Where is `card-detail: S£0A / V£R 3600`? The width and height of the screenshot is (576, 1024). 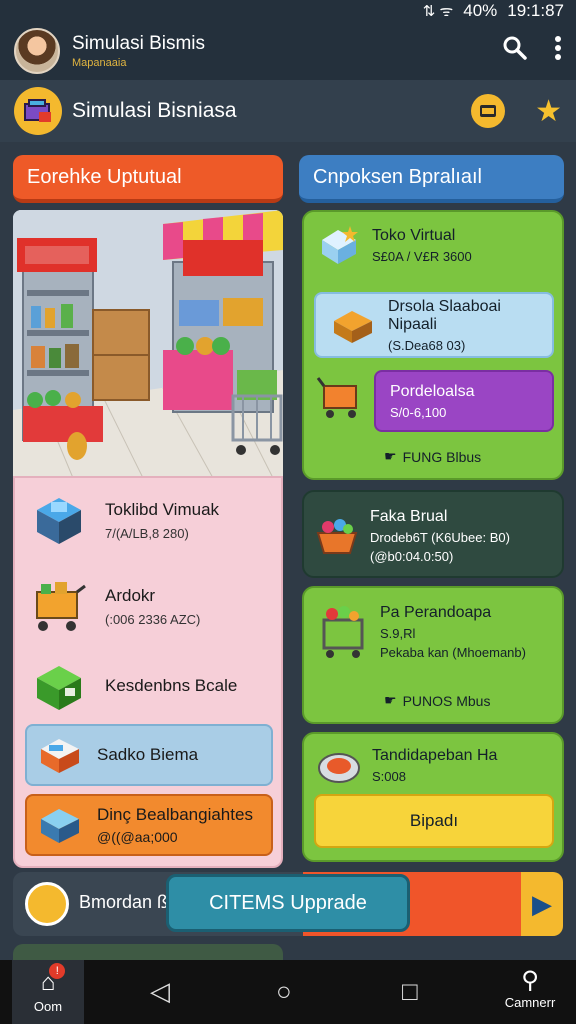
card-detail: S£0A / V£R 3600 is located at coordinates (422, 256).